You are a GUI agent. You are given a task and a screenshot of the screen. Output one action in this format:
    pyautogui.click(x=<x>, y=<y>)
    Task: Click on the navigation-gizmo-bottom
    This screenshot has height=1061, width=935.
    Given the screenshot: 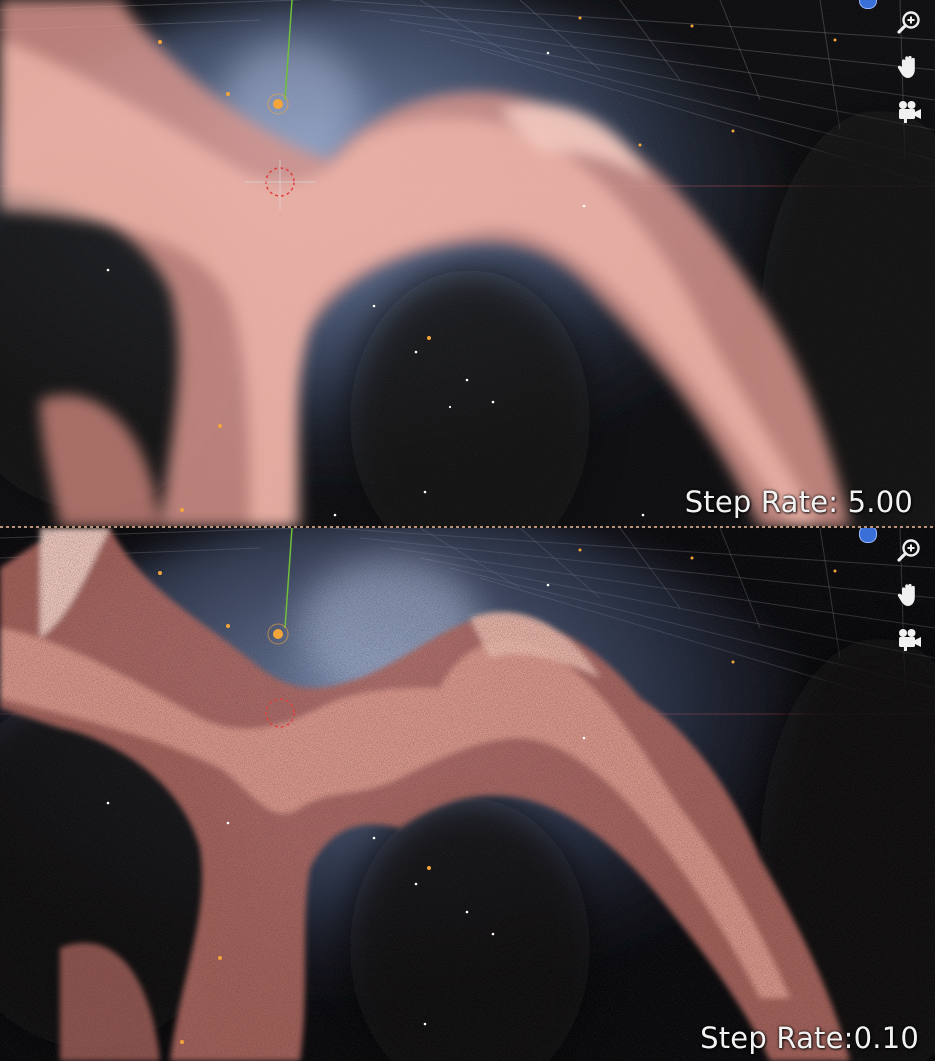 What is the action you would take?
    pyautogui.click(x=909, y=595)
    